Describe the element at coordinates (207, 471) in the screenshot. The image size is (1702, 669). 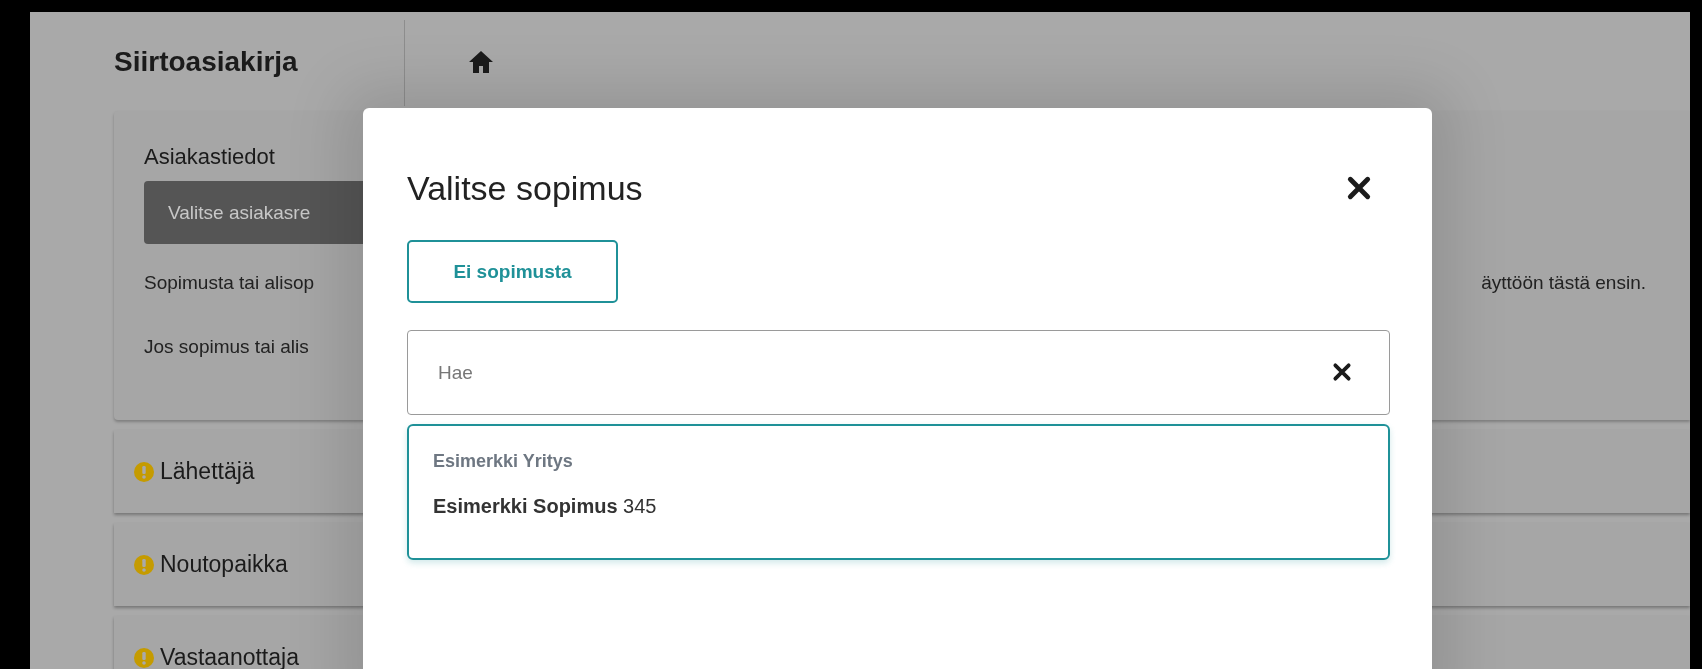
I see `section-label: Lähettäjä` at that location.